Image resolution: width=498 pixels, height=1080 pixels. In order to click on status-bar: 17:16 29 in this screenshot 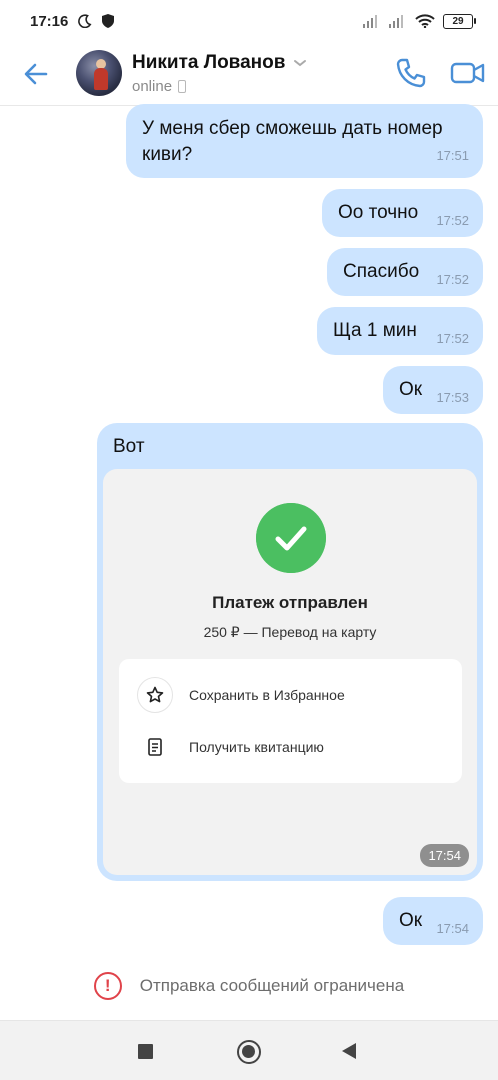, I will do `click(249, 21)`.